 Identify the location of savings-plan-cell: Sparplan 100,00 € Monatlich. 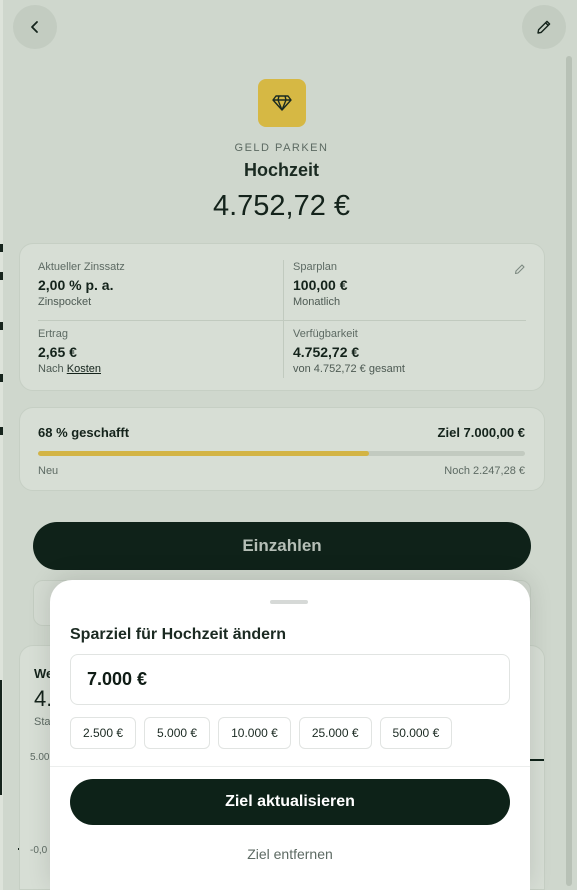
(413, 284).